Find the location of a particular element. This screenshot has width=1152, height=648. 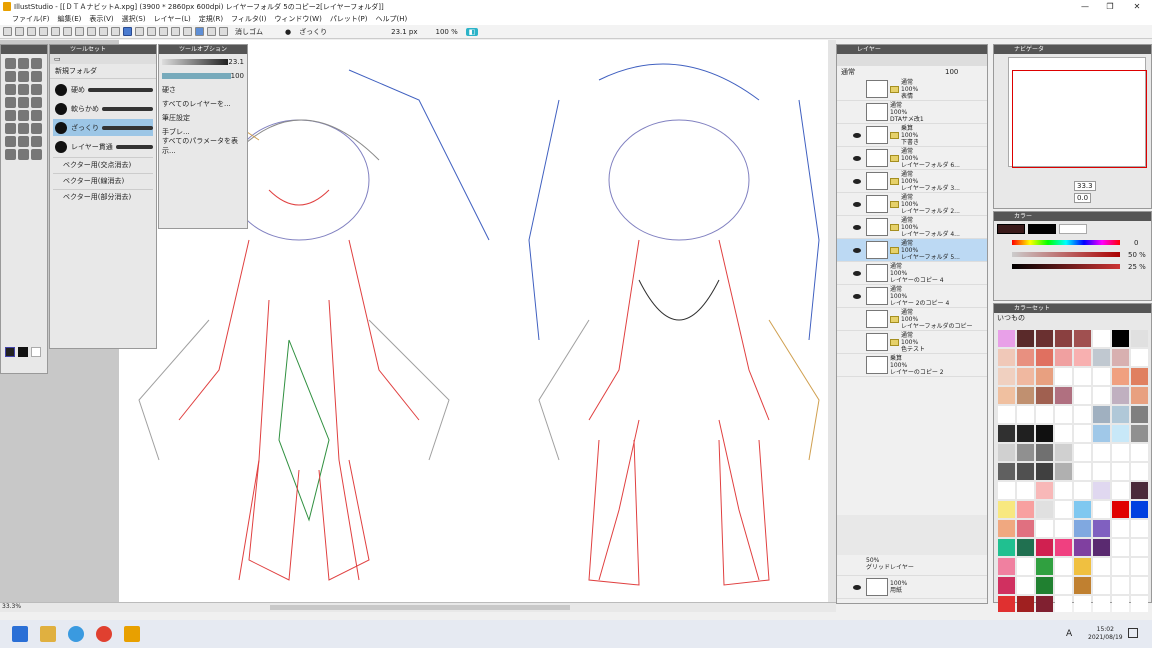

main-color-swatch is located at coordinates (10, 352).